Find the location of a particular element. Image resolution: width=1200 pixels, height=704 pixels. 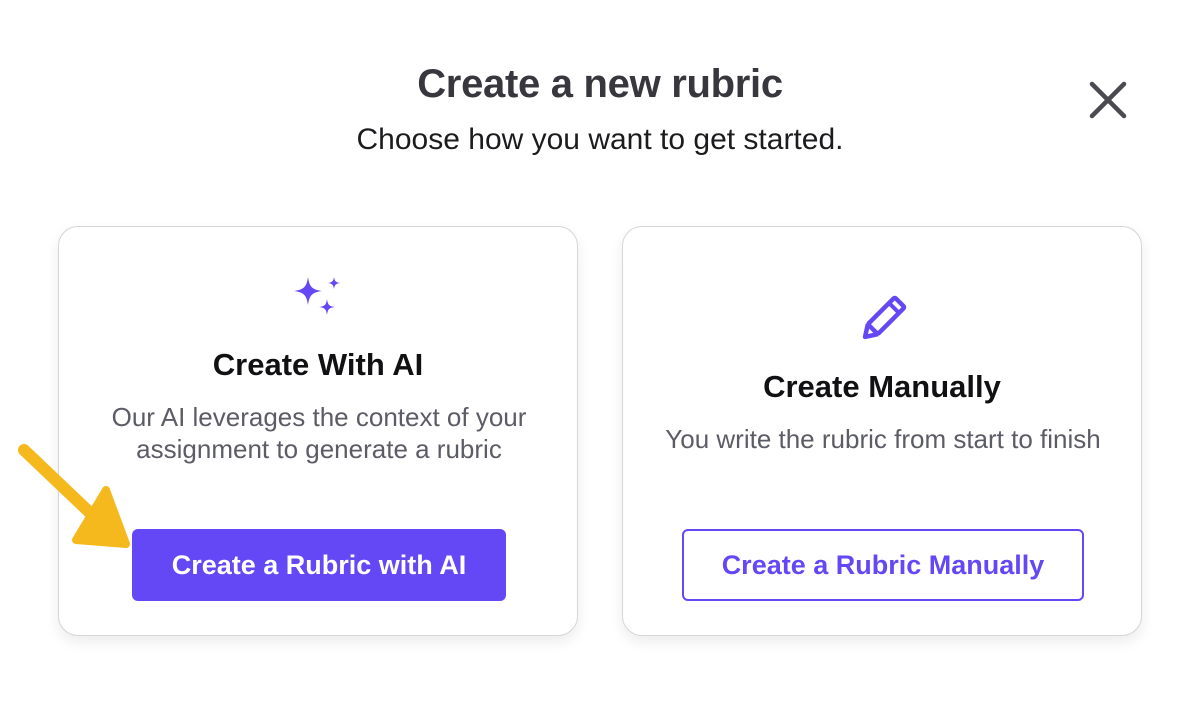

sparkles-icon-wrapper is located at coordinates (318, 297).